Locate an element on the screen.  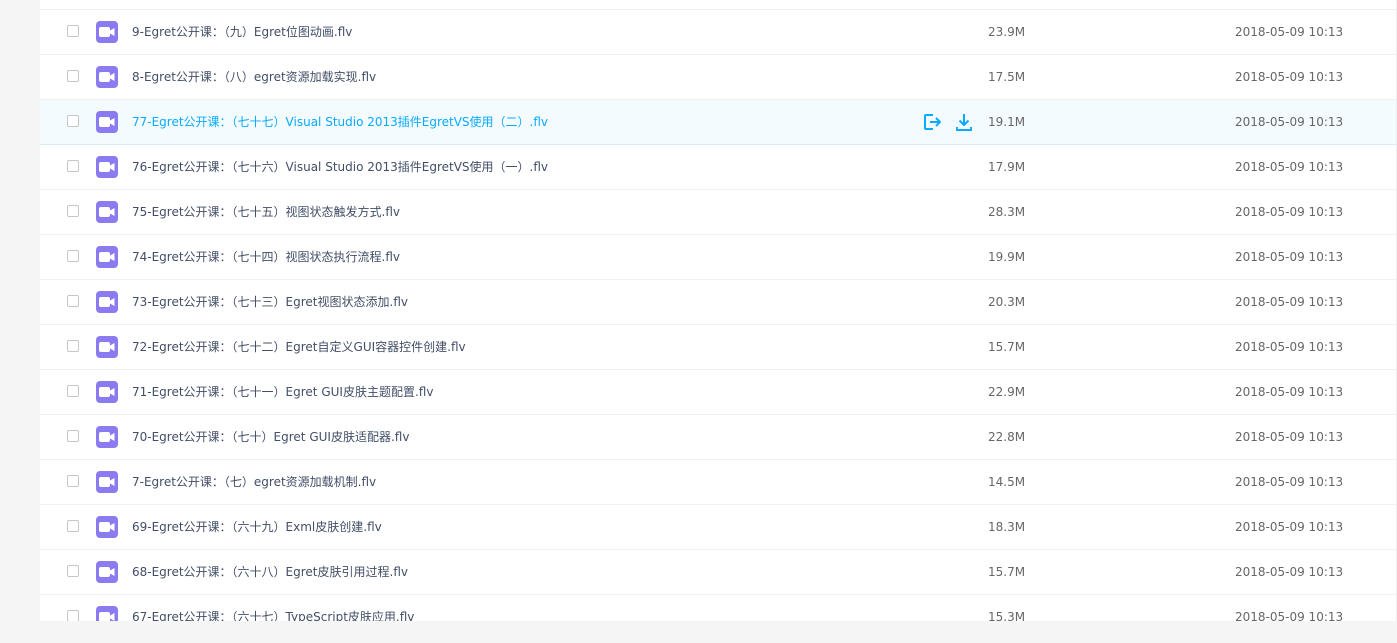
file-size: 19.1M is located at coordinates (1007, 122).